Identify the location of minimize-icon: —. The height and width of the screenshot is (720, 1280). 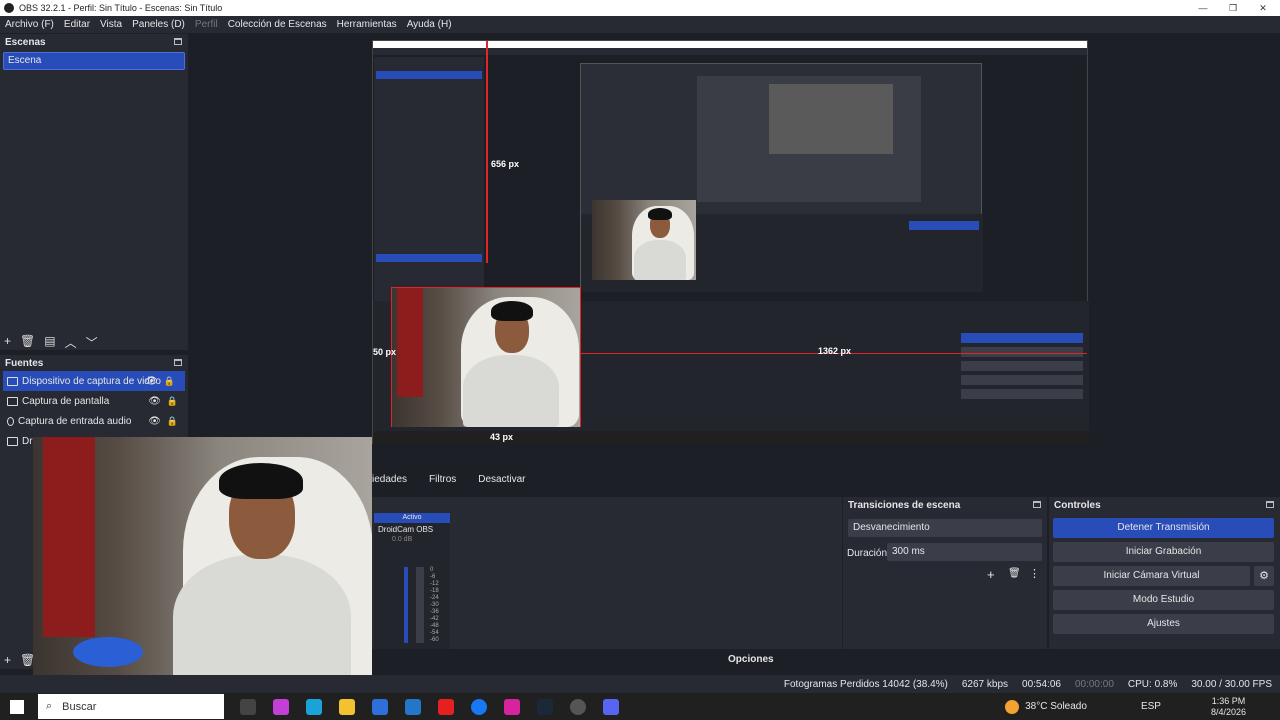
(1203, 8).